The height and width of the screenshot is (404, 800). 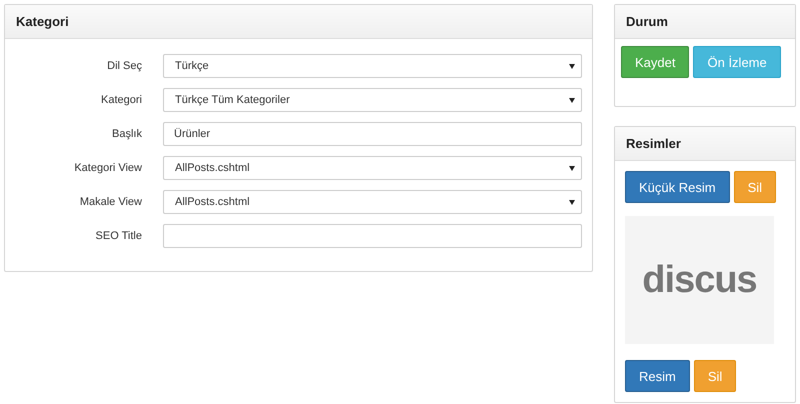 What do you see at coordinates (121, 100) in the screenshot?
I see `field-label: Kategori` at bounding box center [121, 100].